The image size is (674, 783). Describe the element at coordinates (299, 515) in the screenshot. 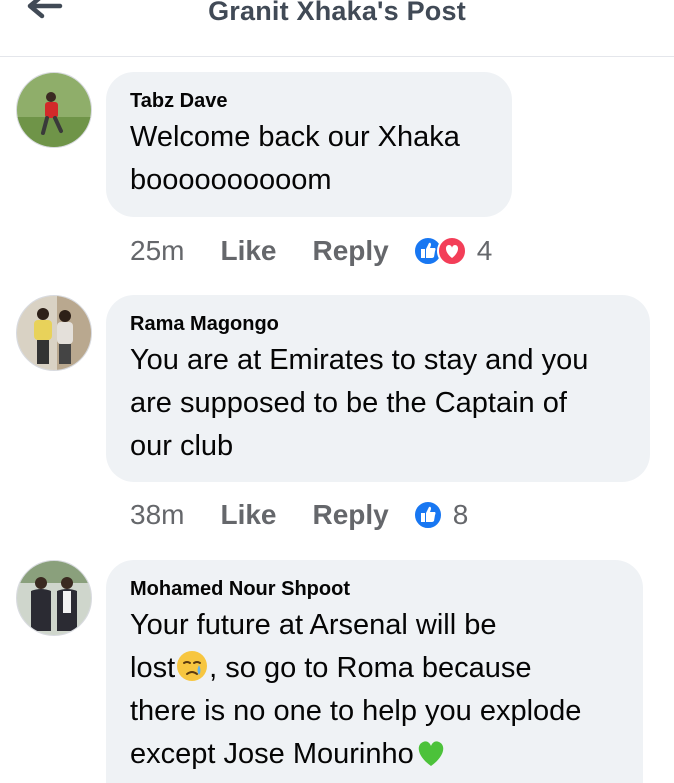

I see `comment-actions: 38m Like Reply 8` at that location.